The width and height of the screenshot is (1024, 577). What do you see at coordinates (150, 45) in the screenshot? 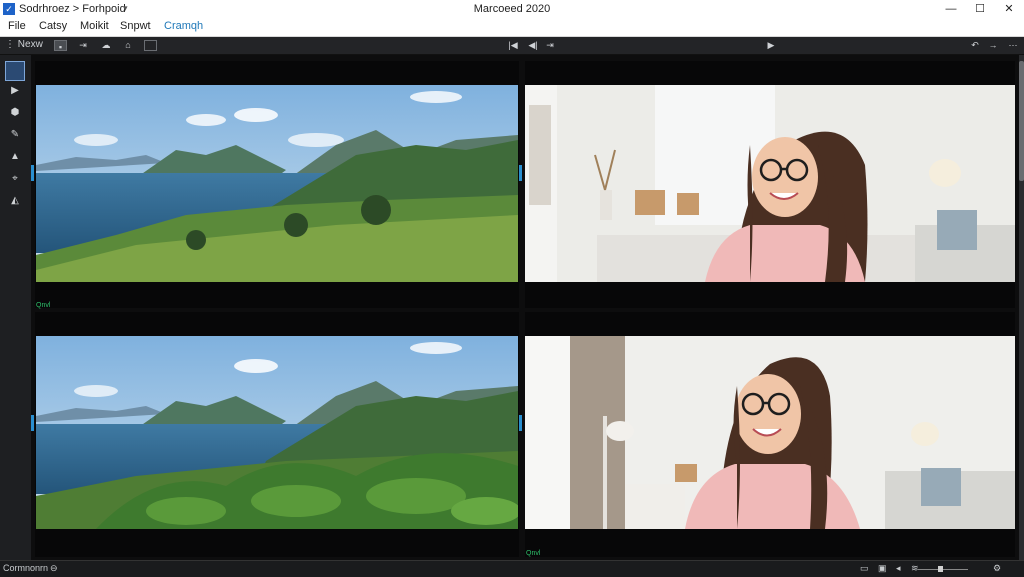
I see `frame-icon` at bounding box center [150, 45].